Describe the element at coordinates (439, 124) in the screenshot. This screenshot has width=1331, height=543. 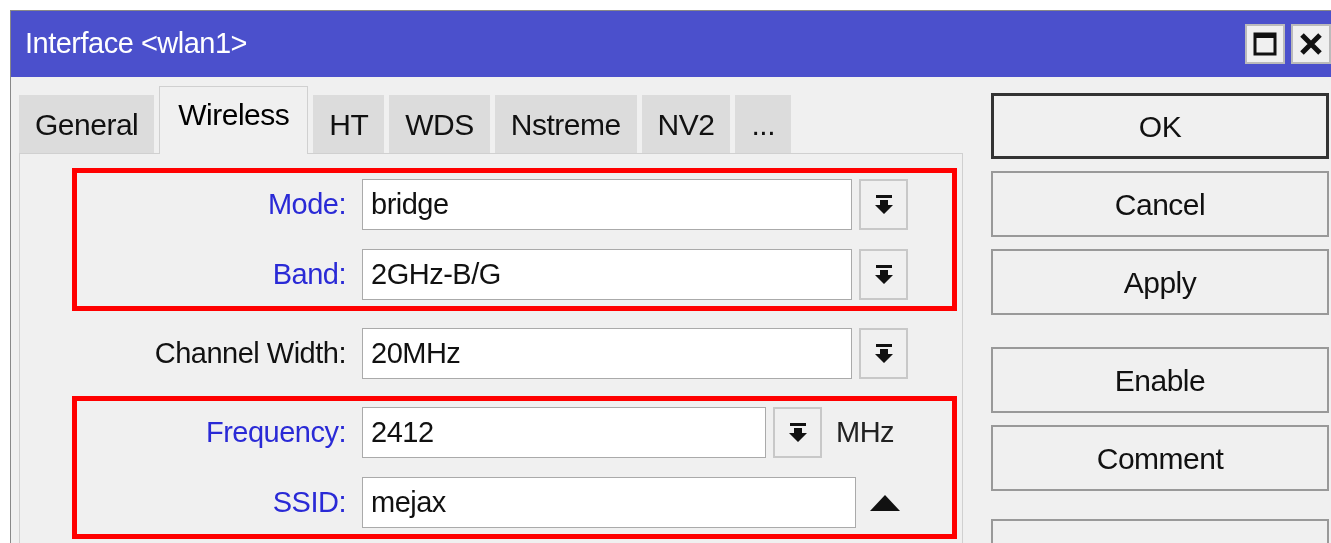
I see `tab: WDS` at that location.